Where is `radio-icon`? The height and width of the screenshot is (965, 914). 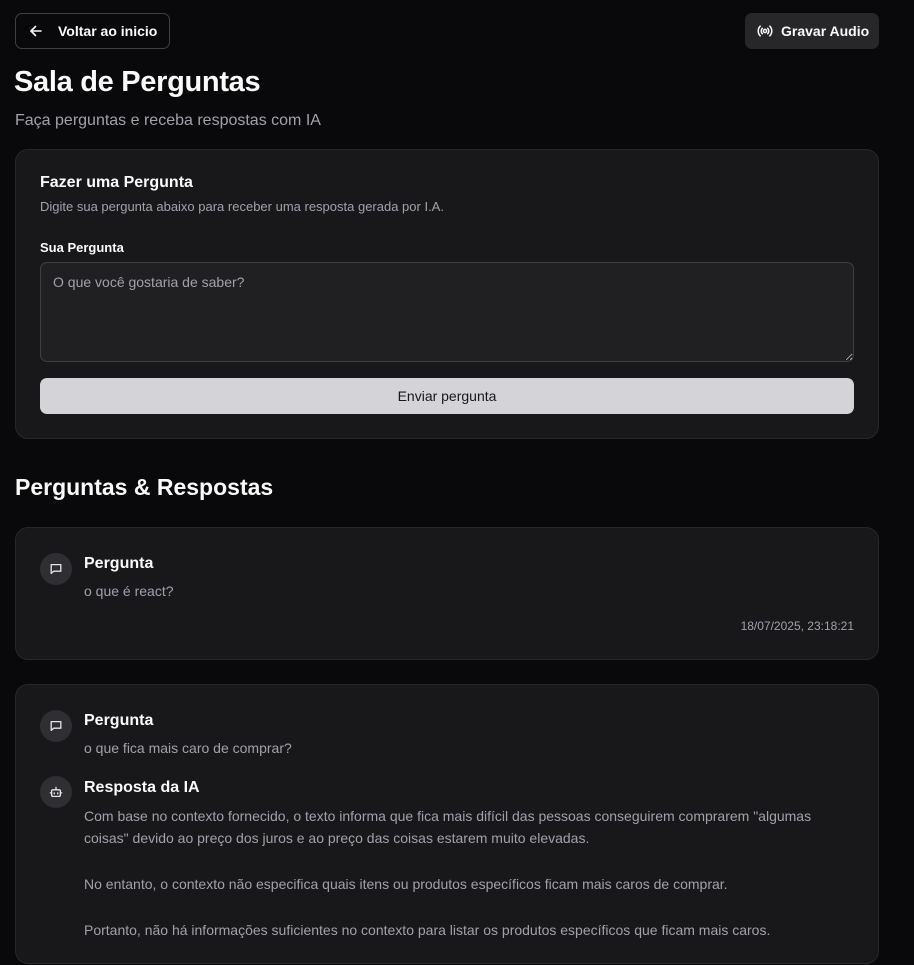
radio-icon is located at coordinates (765, 31).